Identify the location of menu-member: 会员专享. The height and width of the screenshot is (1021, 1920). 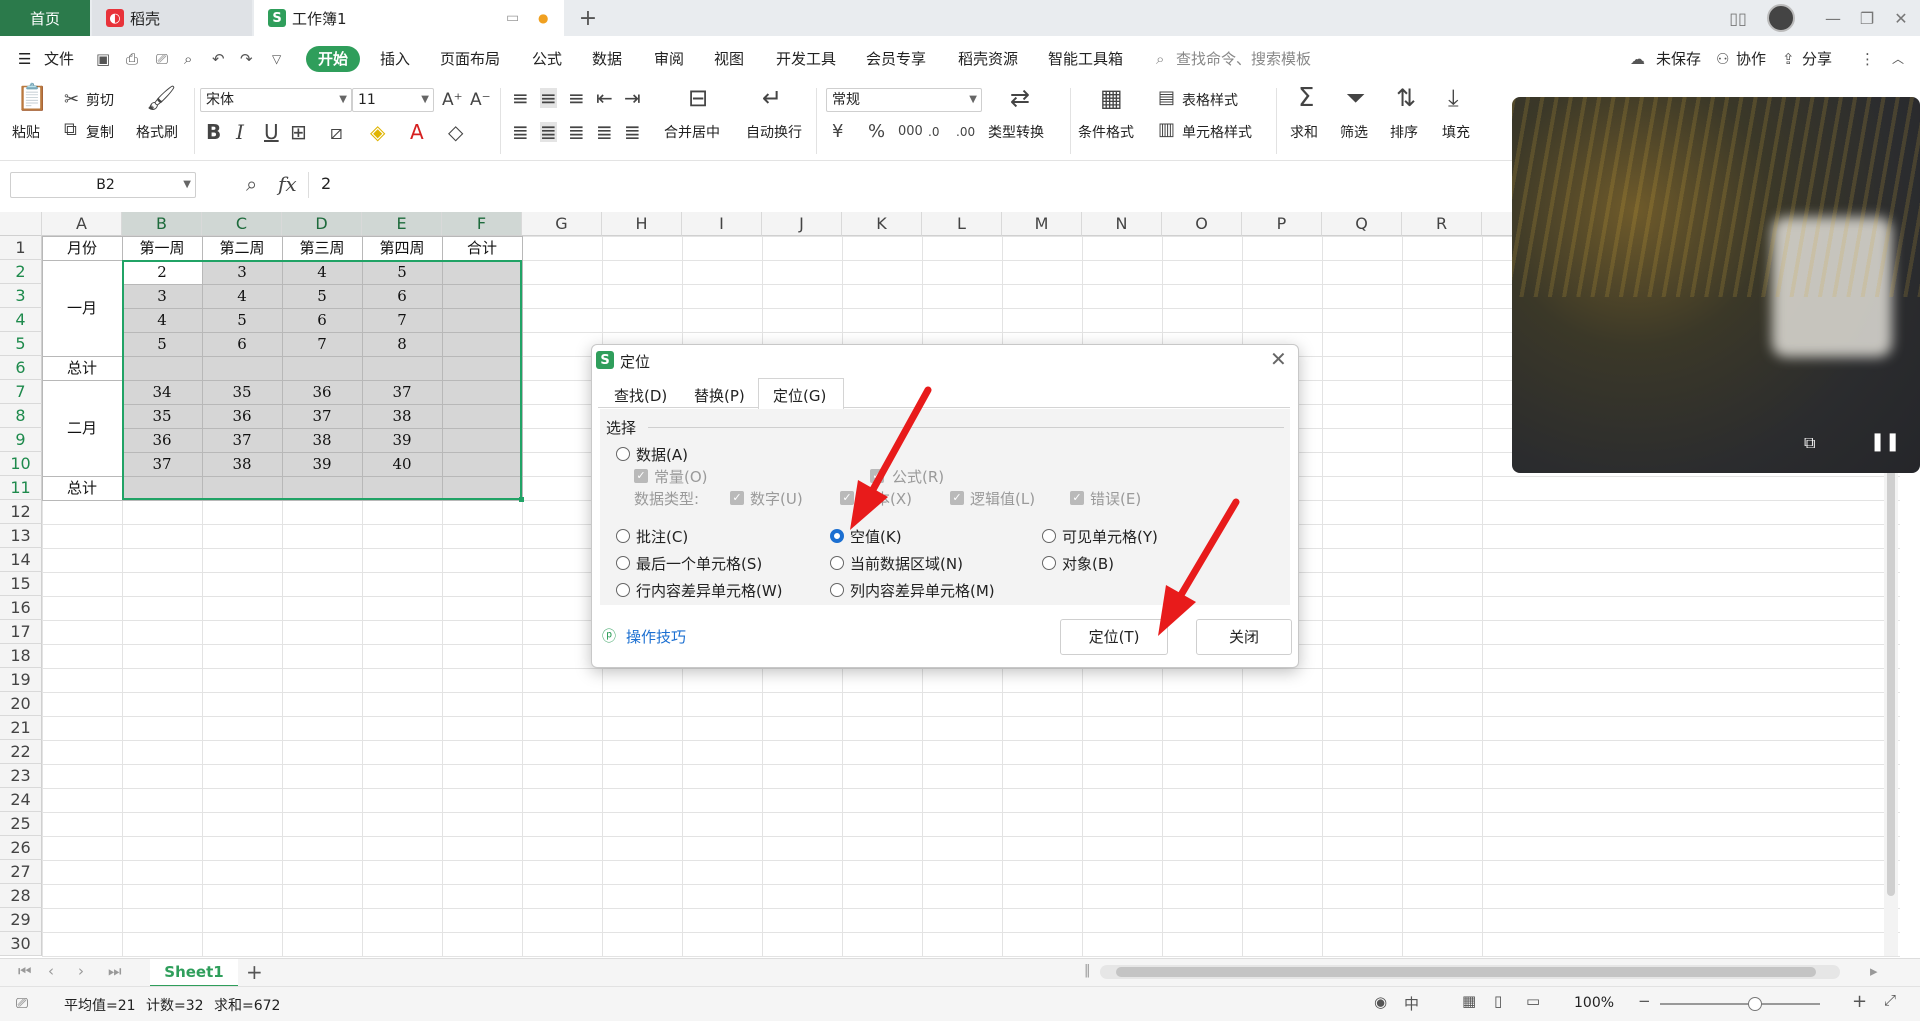
(896, 59).